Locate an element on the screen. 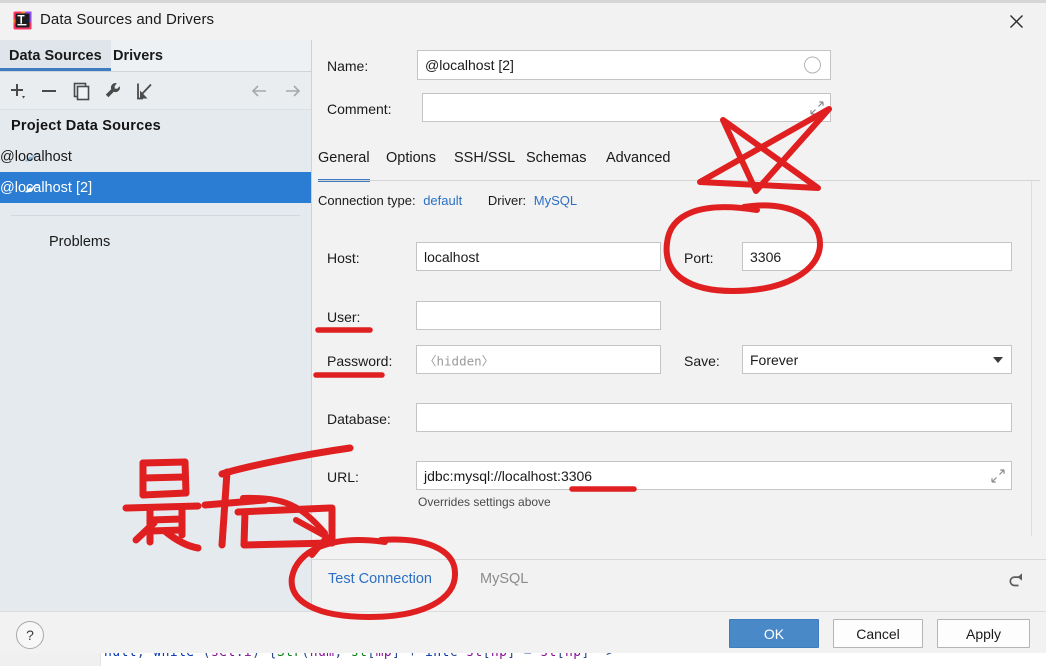 This screenshot has height=666, width=1046. editor-gutter is located at coordinates (50, 659).